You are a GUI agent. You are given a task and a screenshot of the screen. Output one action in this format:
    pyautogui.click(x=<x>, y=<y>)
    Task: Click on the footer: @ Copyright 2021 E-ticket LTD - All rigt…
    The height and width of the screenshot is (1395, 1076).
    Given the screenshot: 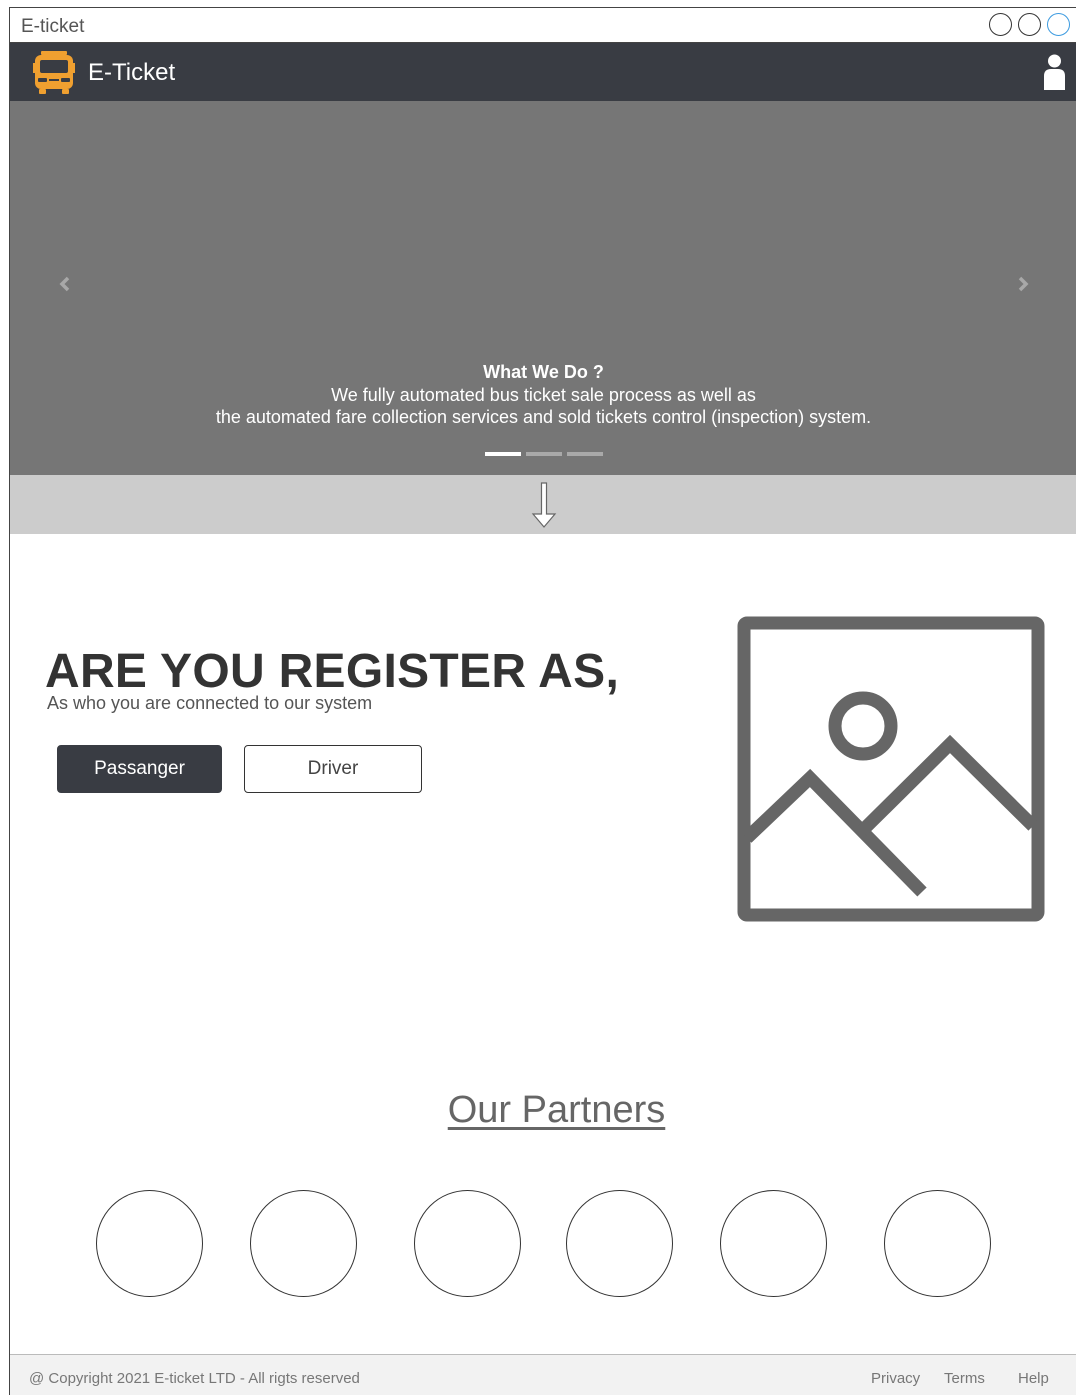 What is the action you would take?
    pyautogui.click(x=543, y=1374)
    